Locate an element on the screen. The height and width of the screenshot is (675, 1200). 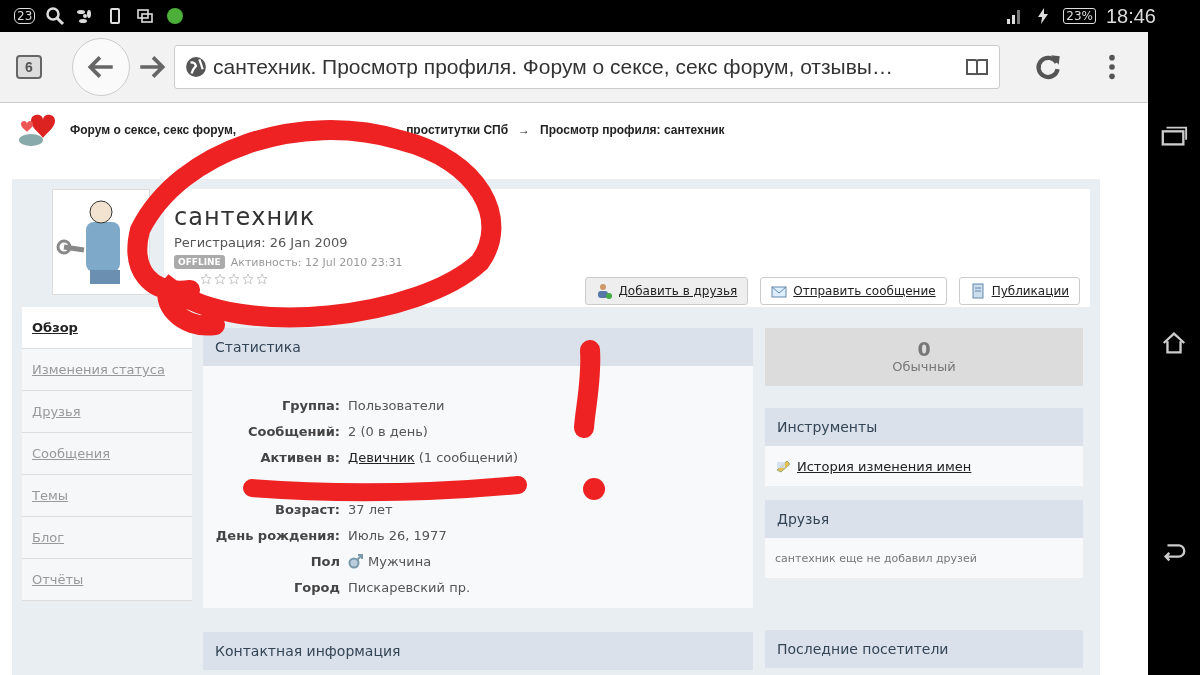
empty-friends-text: сантехник еще не добавил друзей is located at coordinates (876, 558).